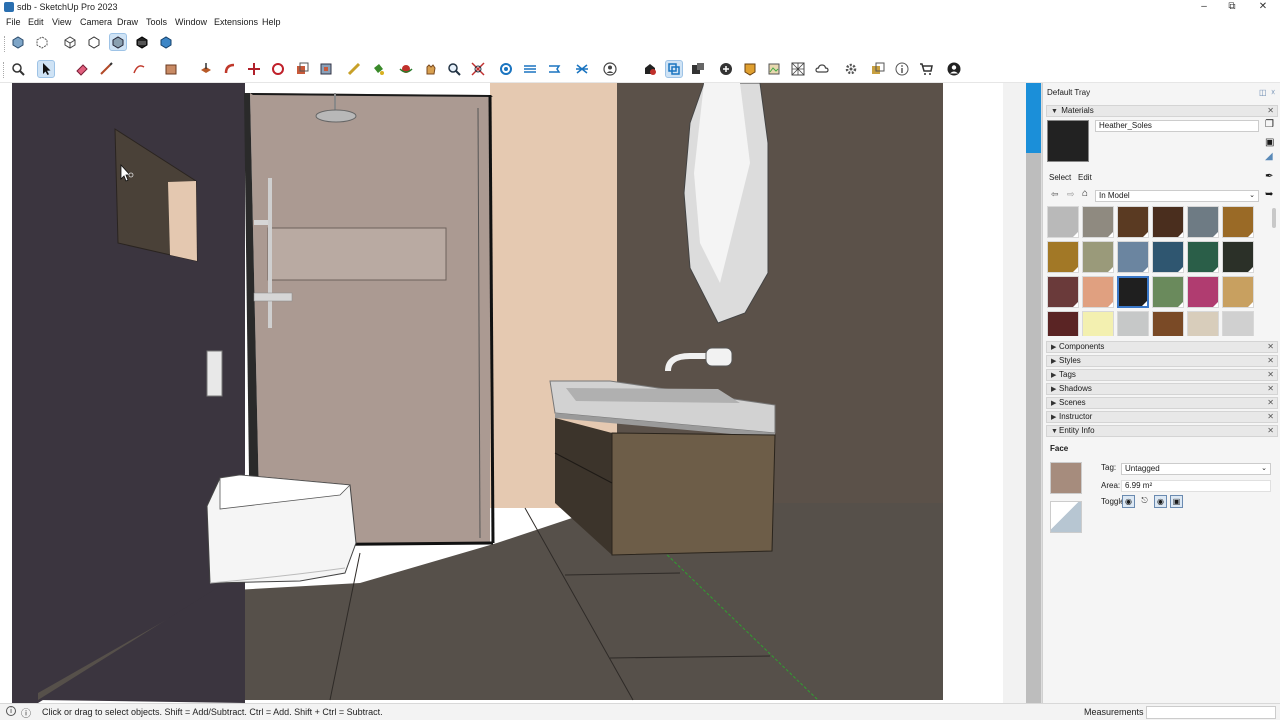 Image resolution: width=1280 pixels, height=720 pixels. I want to click on section-cuts-icon, so click(554, 69).